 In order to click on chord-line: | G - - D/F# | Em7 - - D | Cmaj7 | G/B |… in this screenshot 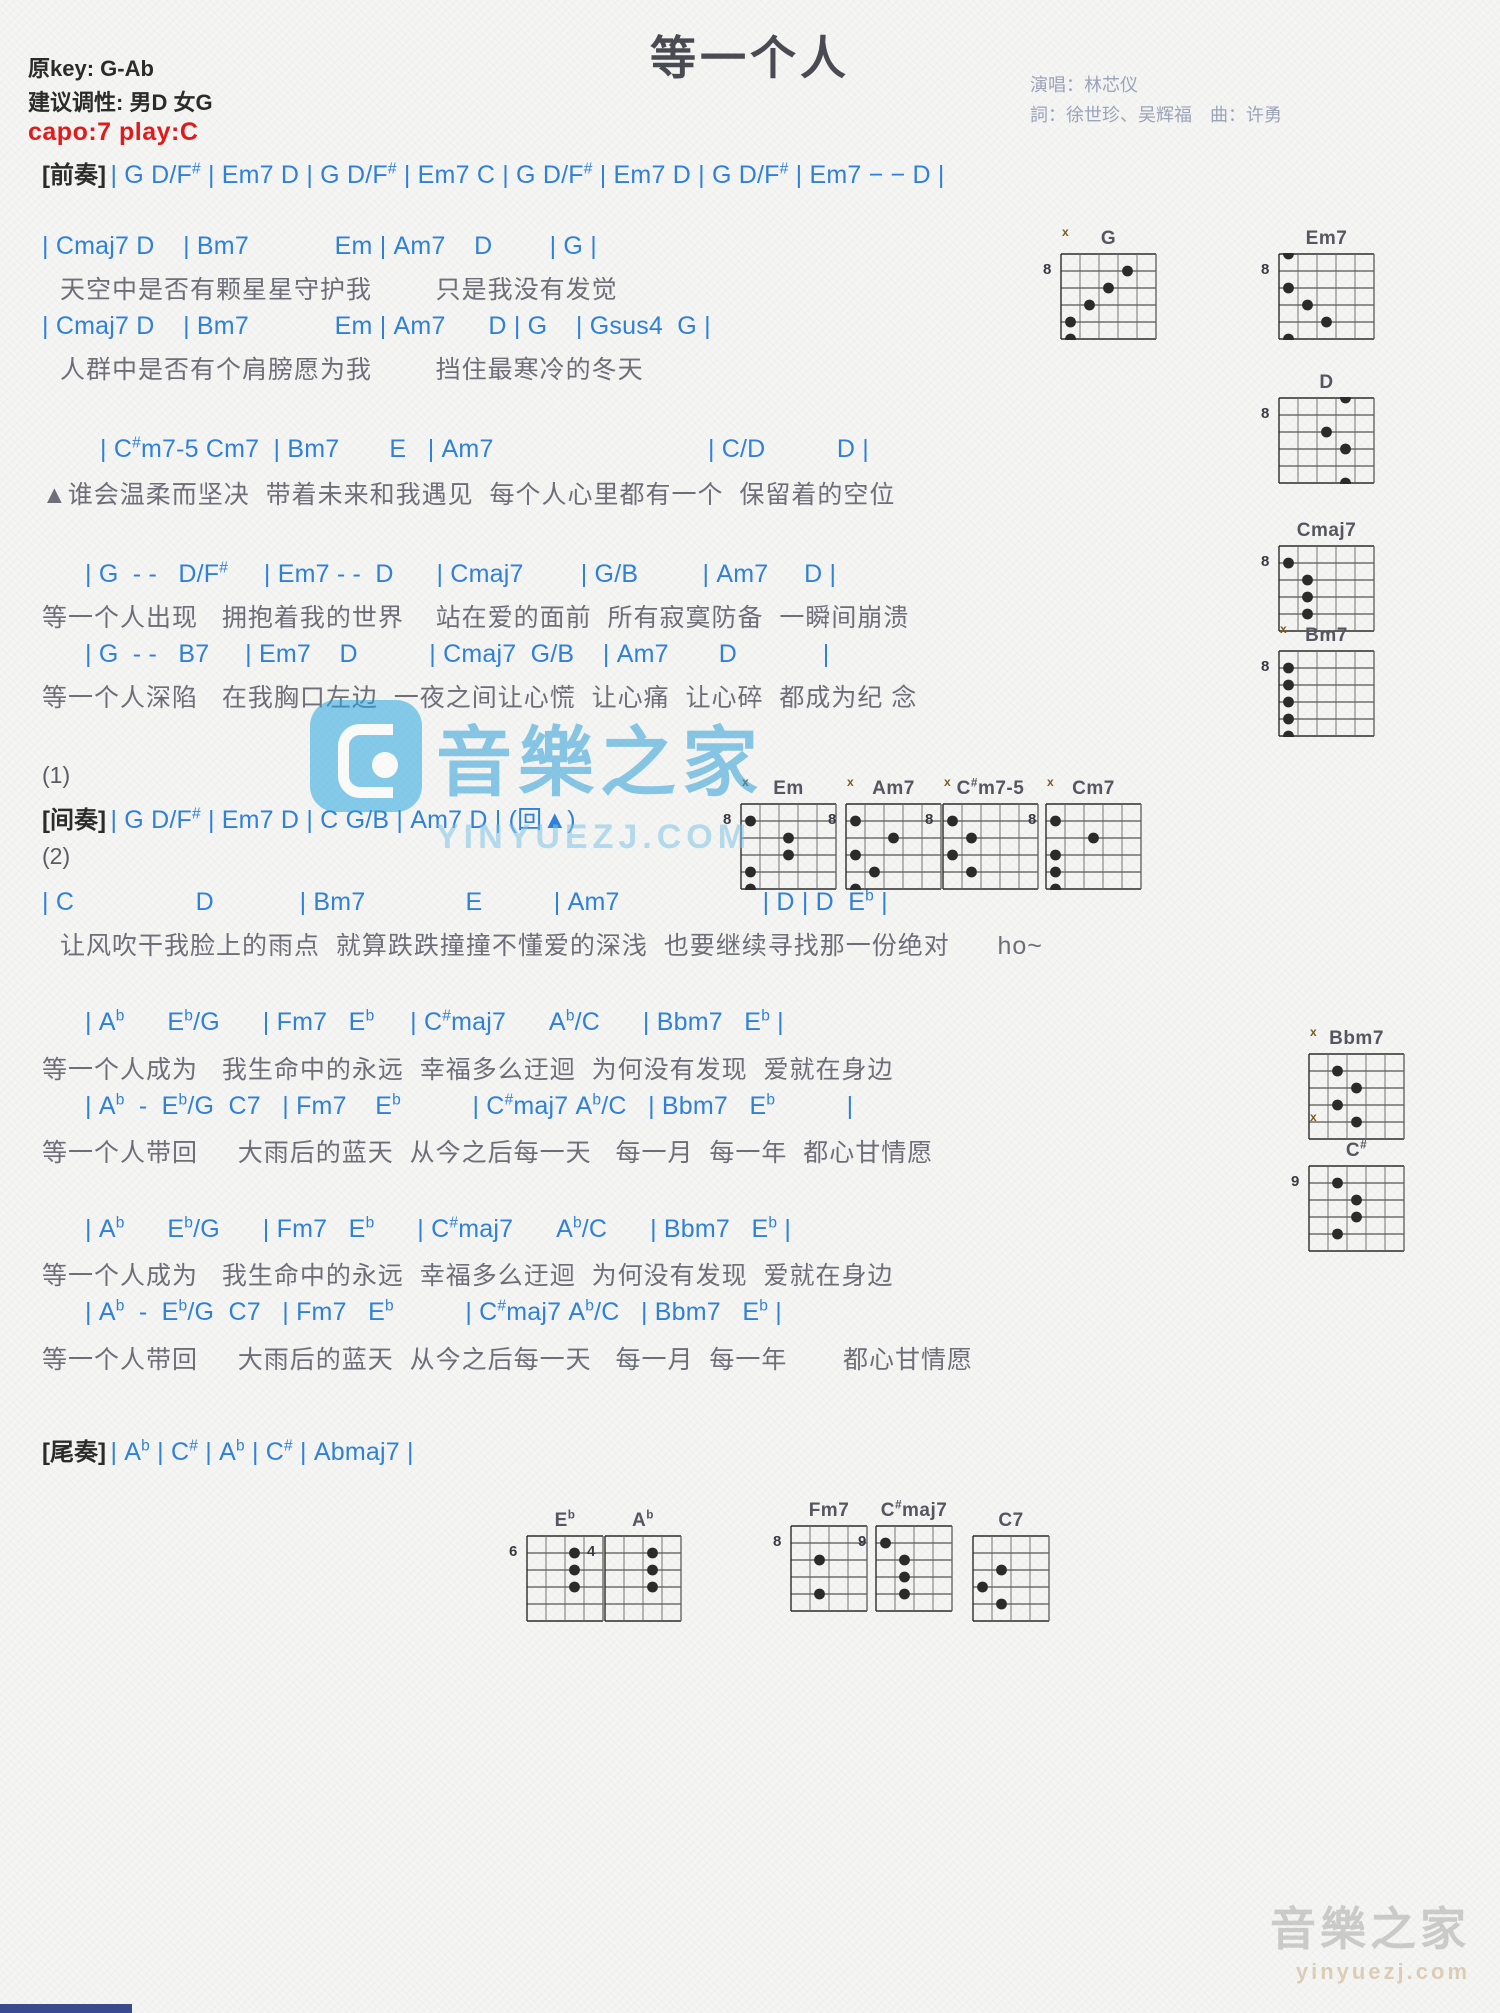, I will do `click(460, 574)`.